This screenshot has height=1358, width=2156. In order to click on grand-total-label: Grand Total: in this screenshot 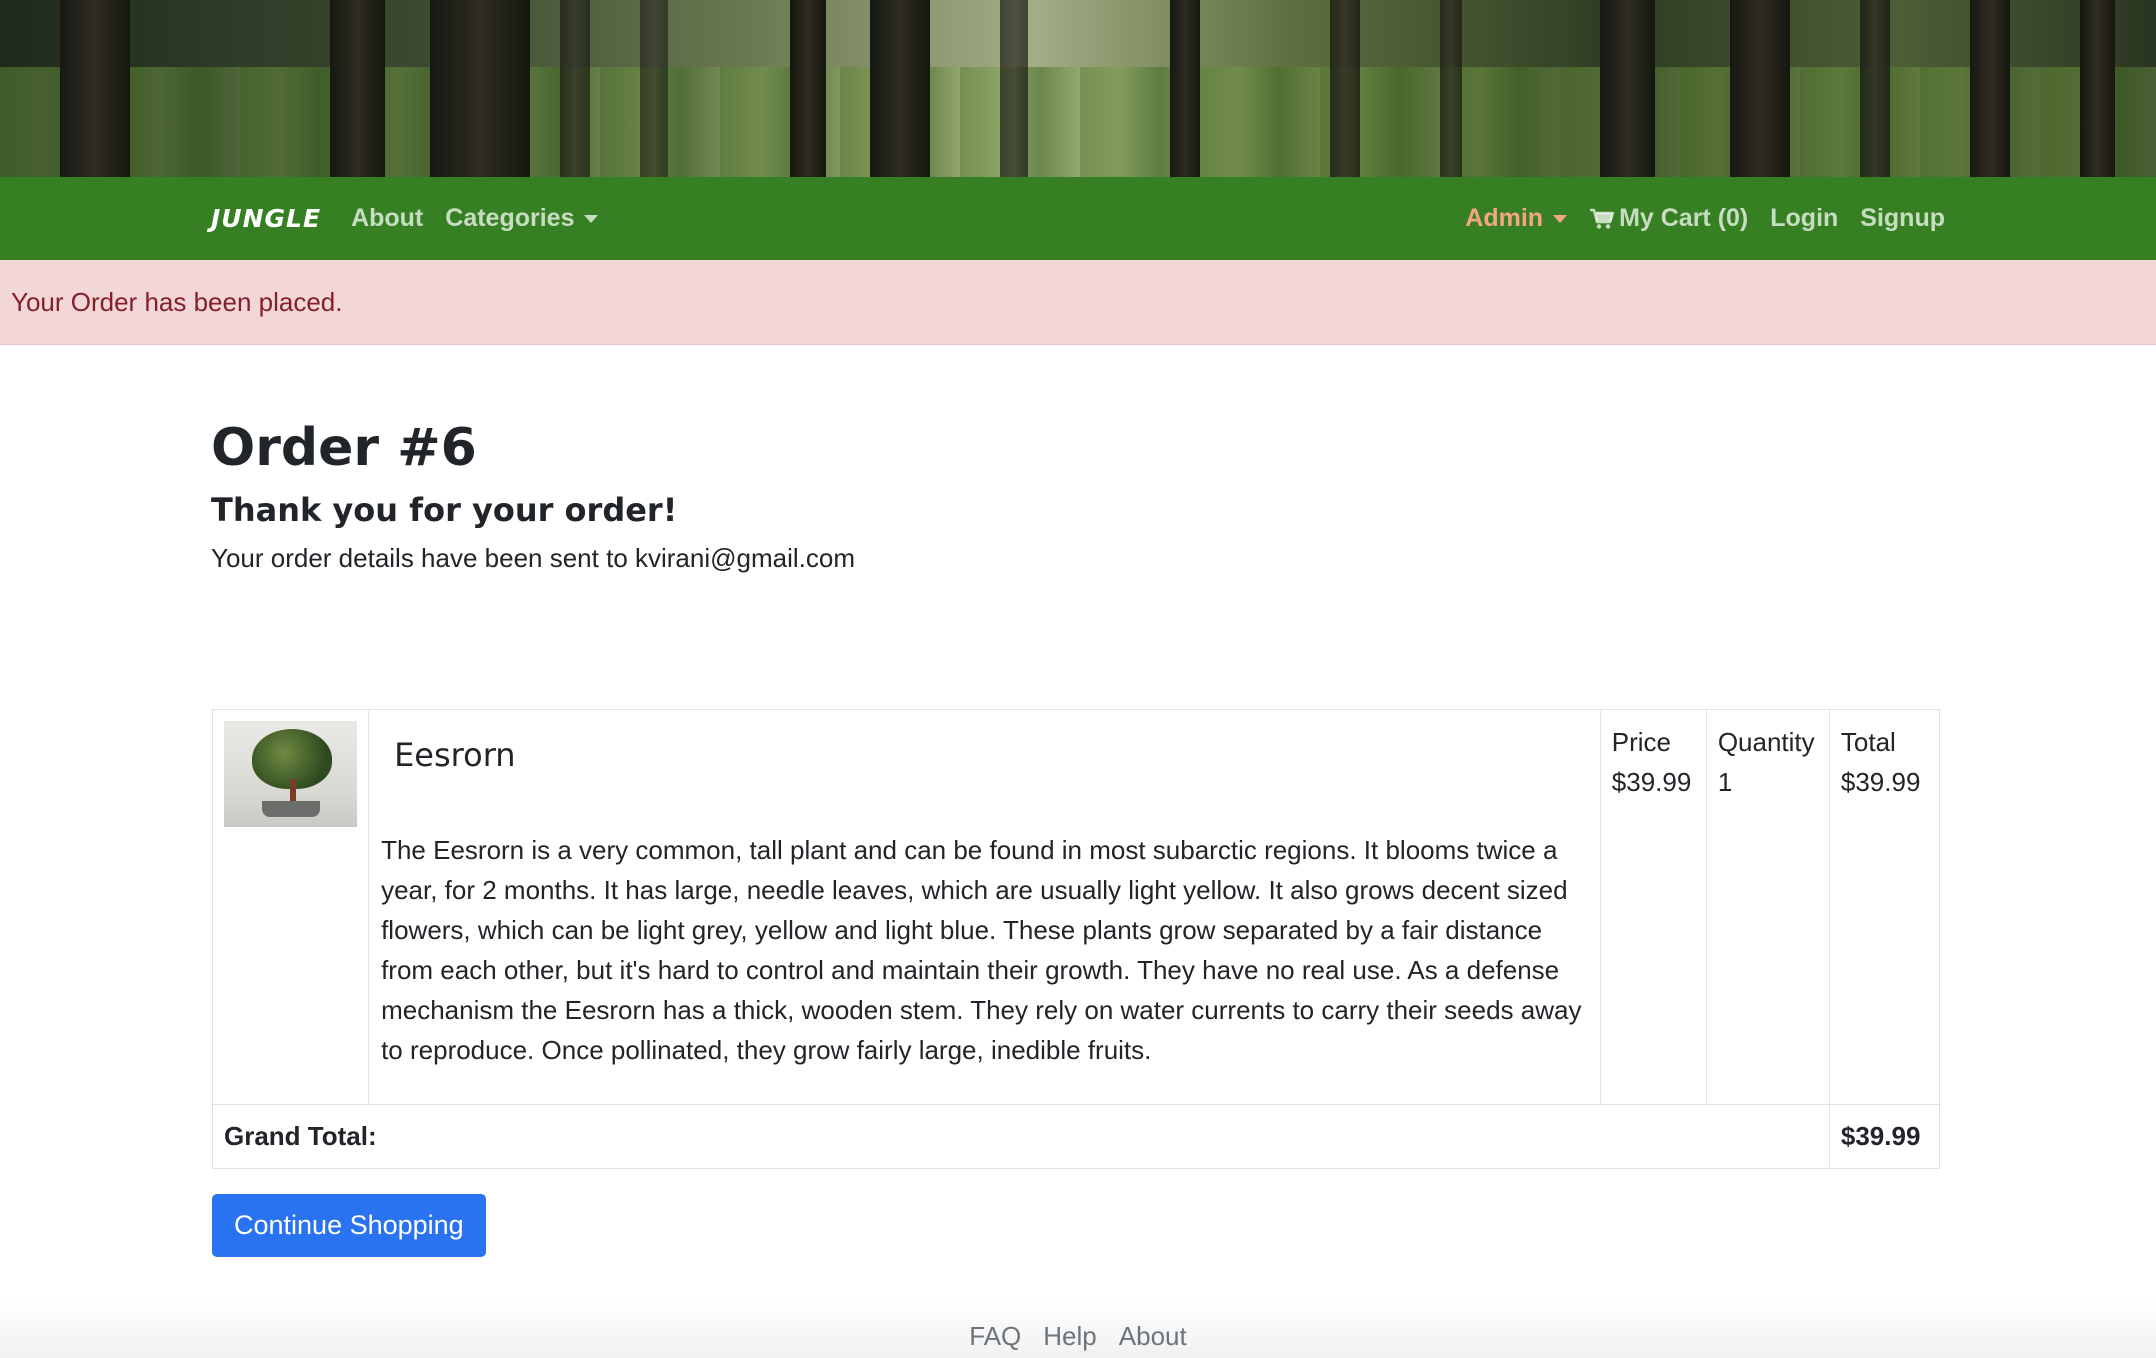, I will do `click(1021, 1136)`.